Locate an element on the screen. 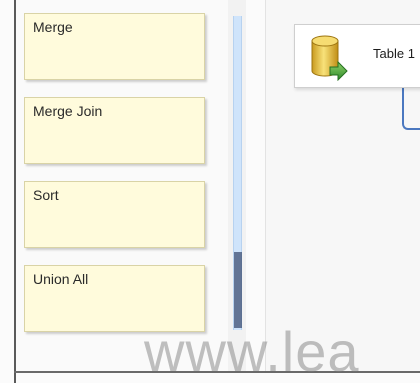 The height and width of the screenshot is (384, 420). toolbox-item-merge: Merge is located at coordinates (114, 46).